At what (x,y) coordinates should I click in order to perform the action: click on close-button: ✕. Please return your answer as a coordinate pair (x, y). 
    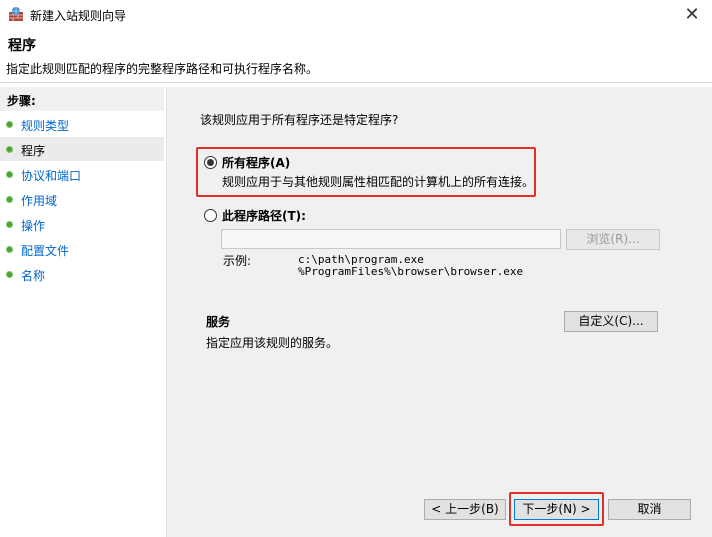
    Looking at the image, I should click on (692, 15).